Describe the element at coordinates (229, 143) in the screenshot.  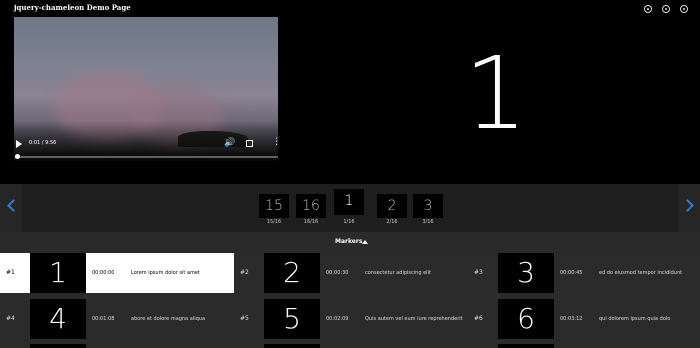
I see `volume-icon: 🔊` at that location.